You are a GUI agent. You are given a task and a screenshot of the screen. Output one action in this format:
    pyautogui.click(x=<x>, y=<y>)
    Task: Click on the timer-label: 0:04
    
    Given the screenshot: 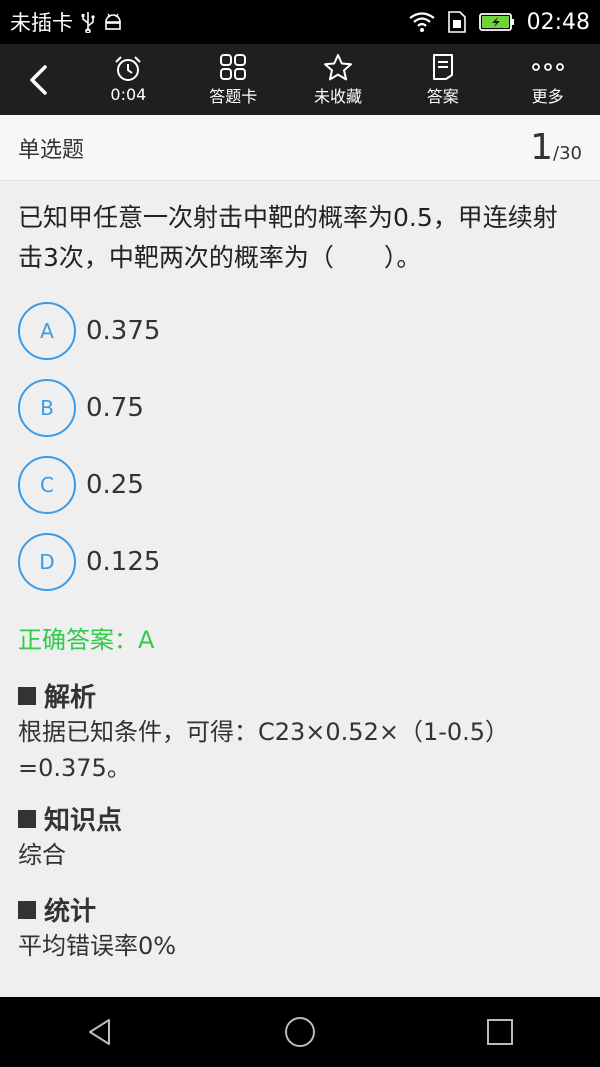 What is the action you would take?
    pyautogui.click(x=128, y=94)
    